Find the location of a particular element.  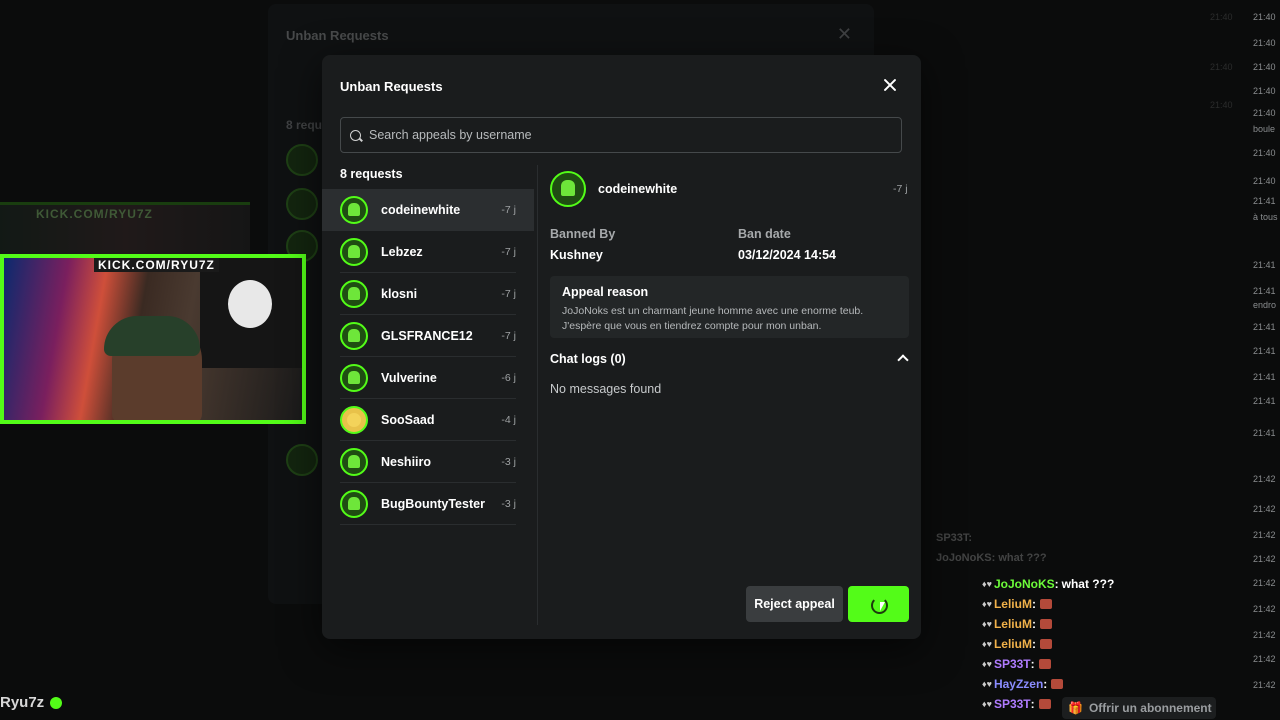

ghost-chat: SP33T: JoJoNoKS: what ??? is located at coordinates (991, 552).